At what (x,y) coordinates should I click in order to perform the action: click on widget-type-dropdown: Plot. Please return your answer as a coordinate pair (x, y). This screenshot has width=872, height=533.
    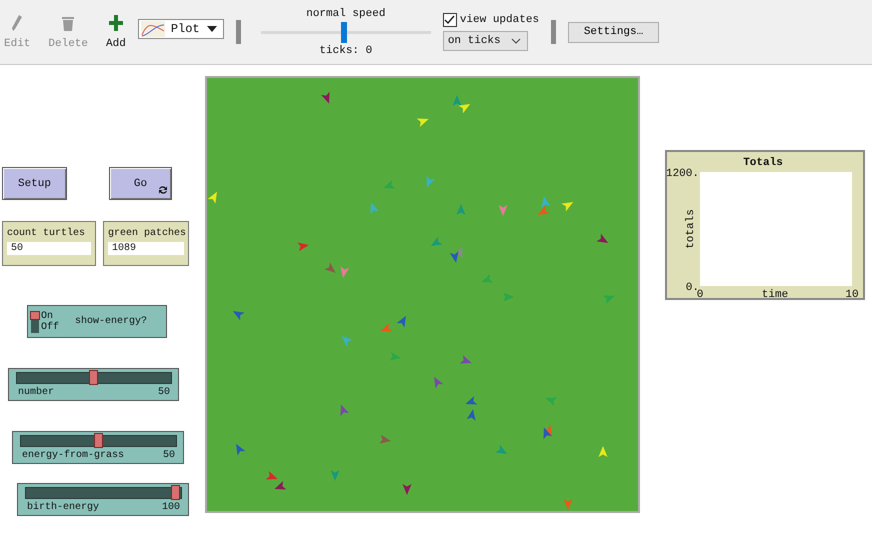
    Looking at the image, I should click on (181, 29).